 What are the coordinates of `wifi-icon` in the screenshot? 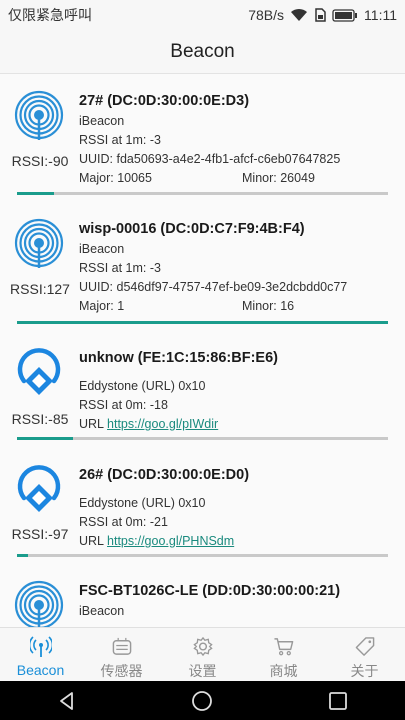 It's located at (299, 15).